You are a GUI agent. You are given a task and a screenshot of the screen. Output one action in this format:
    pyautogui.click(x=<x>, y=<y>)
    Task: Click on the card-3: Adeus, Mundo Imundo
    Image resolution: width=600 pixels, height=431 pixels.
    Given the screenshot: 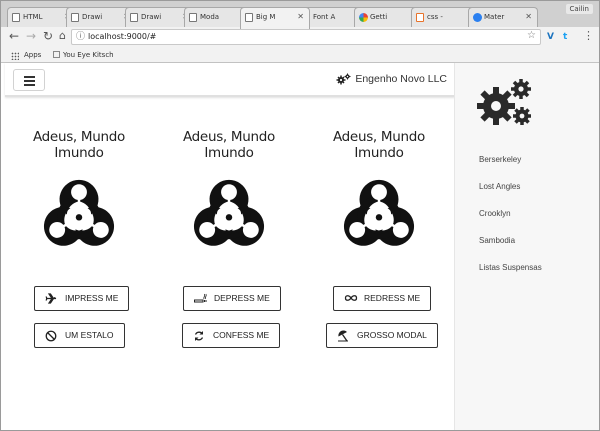 What is the action you would take?
    pyautogui.click(x=379, y=145)
    